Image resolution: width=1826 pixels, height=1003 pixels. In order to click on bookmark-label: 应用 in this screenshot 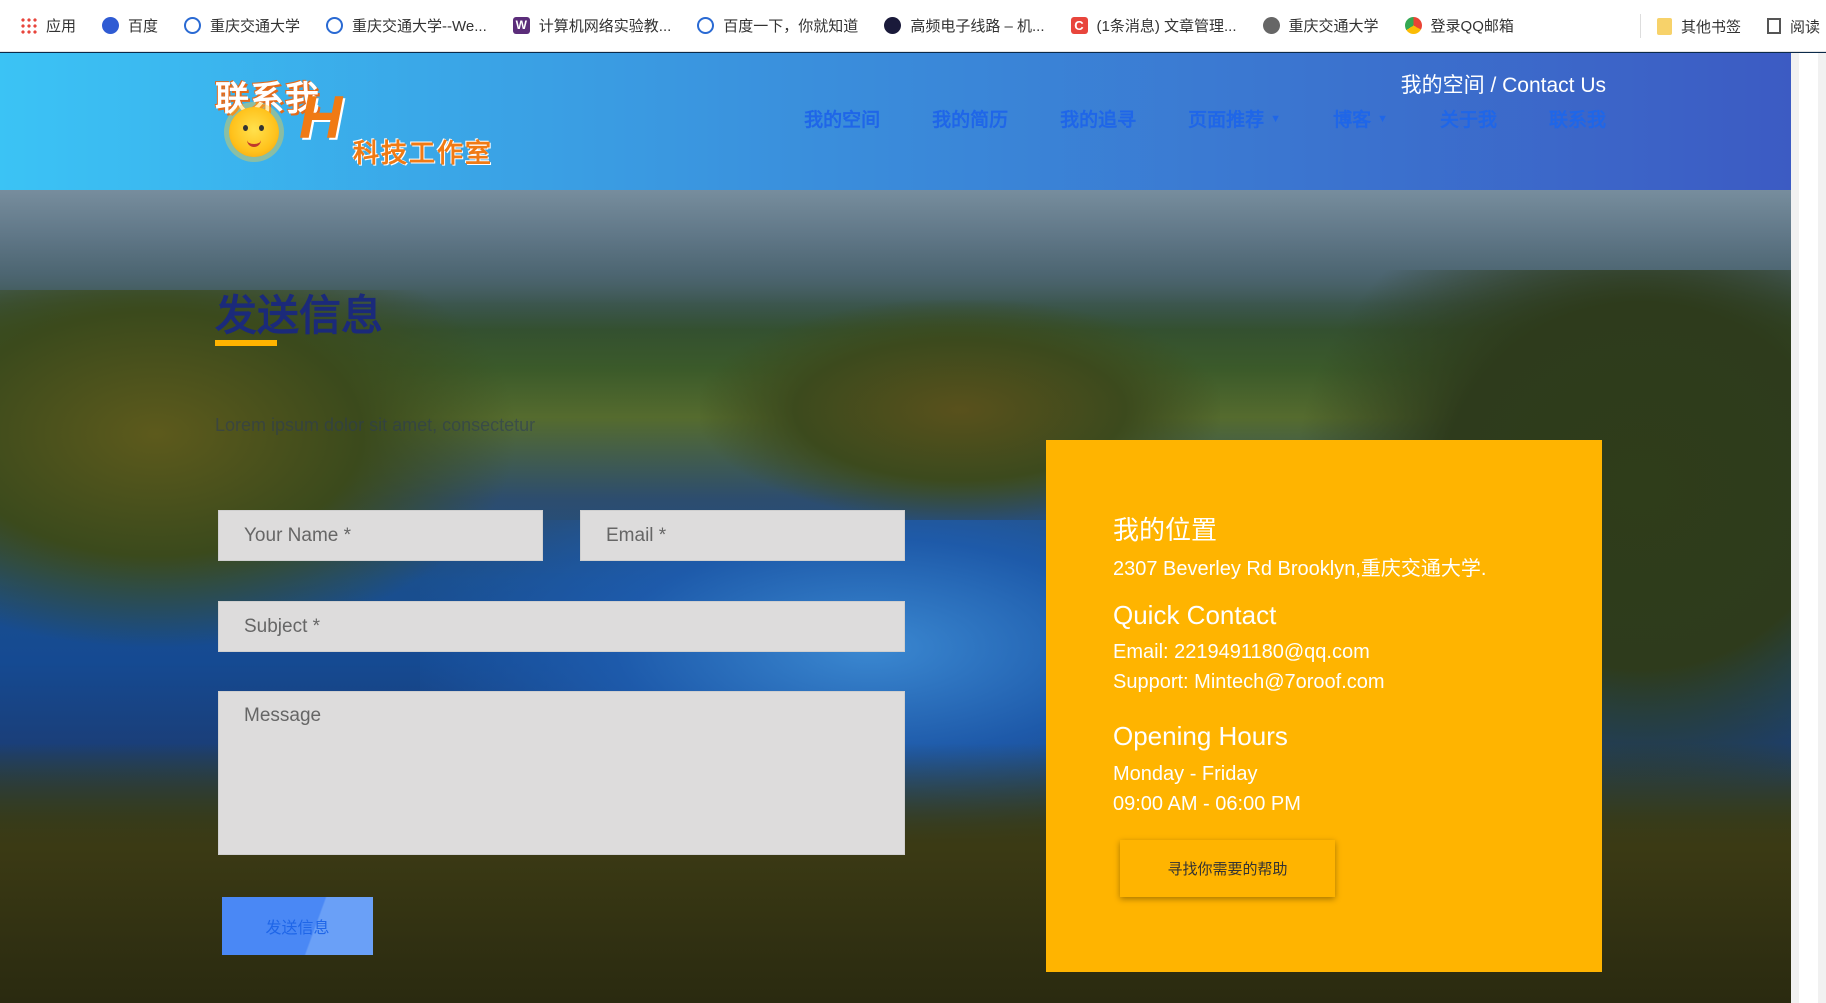, I will do `click(61, 26)`.